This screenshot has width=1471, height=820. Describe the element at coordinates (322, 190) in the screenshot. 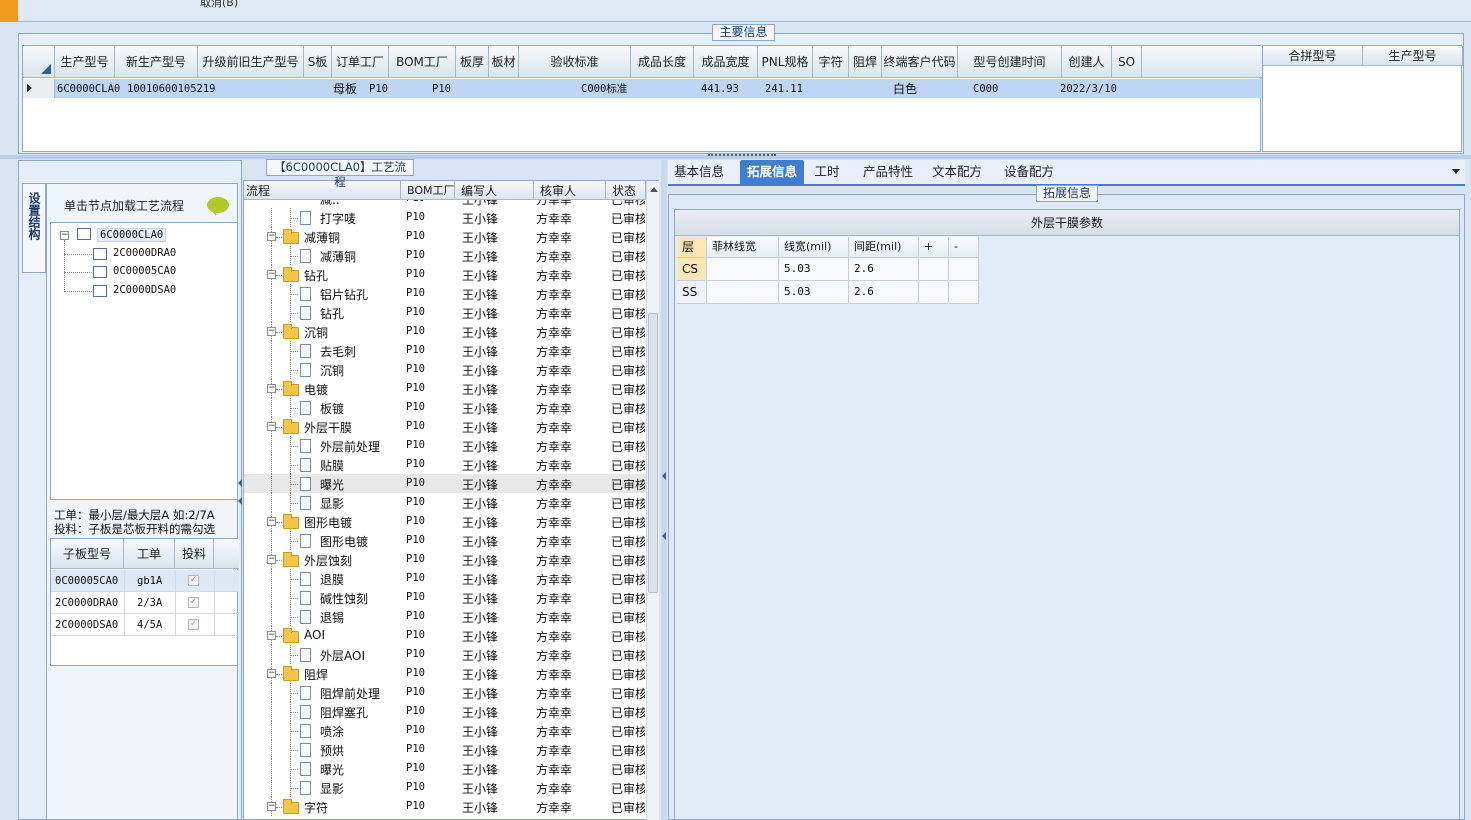

I see `flow-column-header: 流程` at that location.